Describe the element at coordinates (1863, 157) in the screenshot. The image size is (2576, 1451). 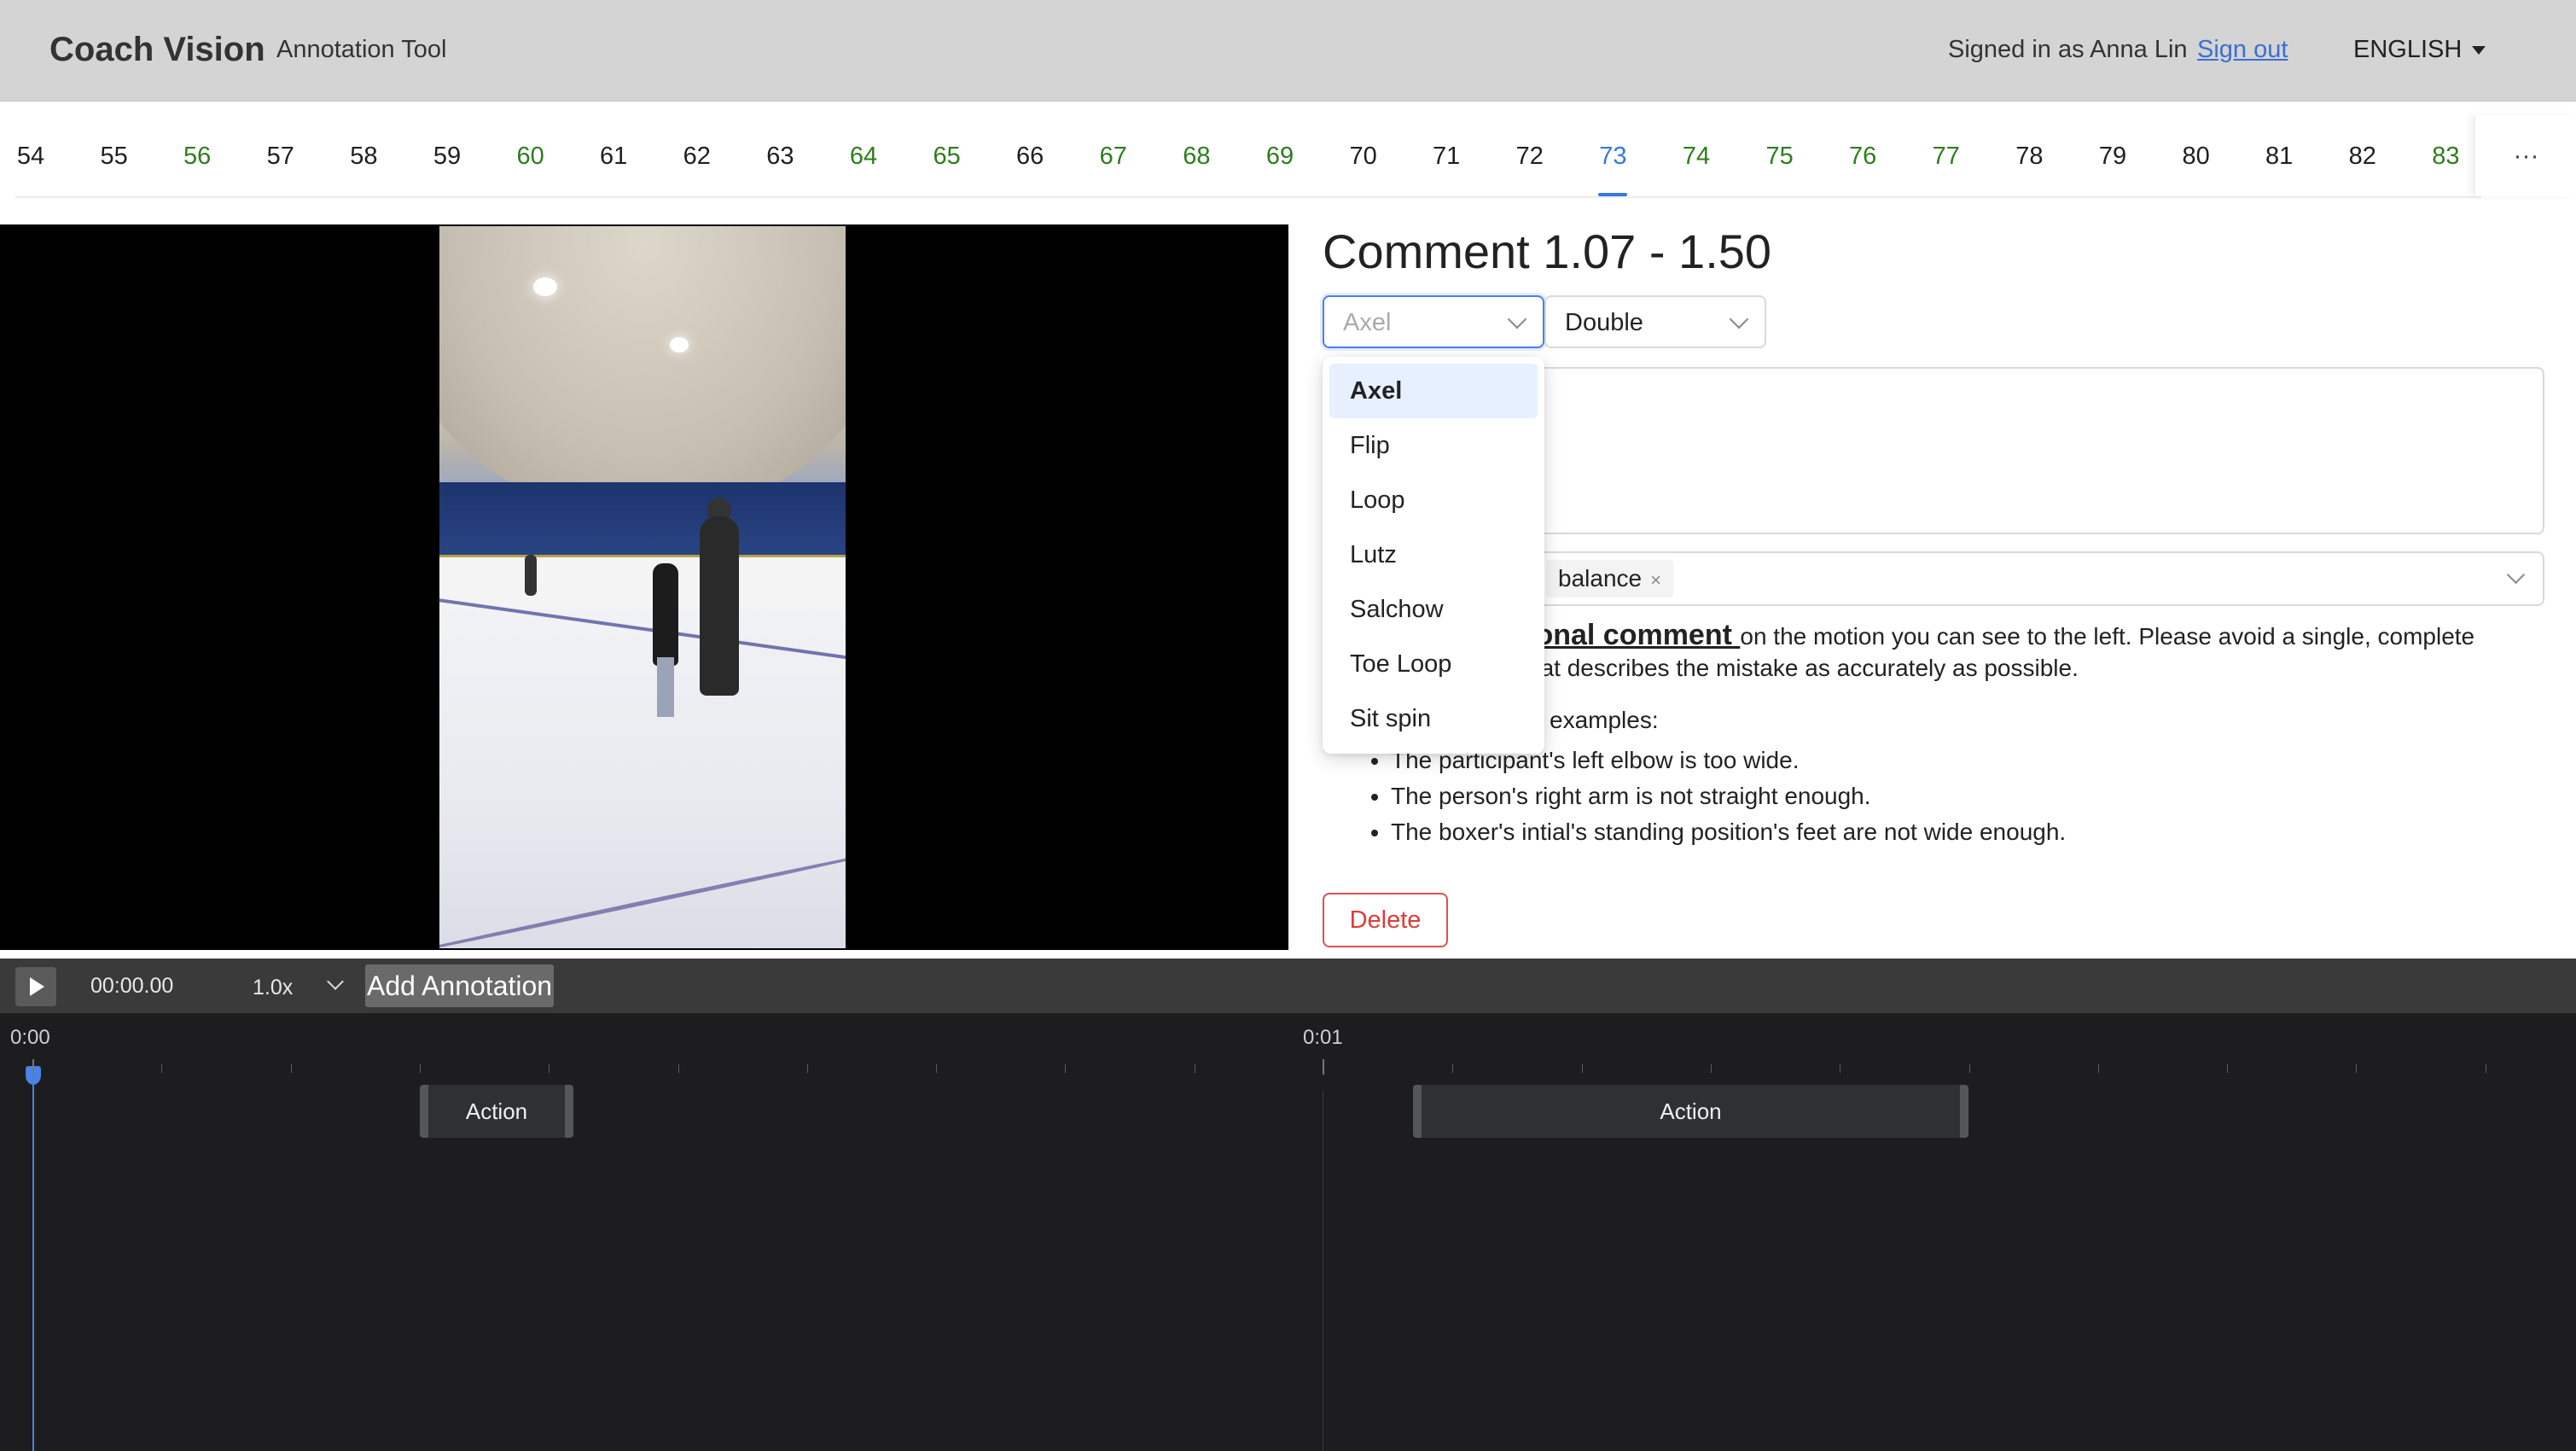
I see `clip-tab-76: 76` at that location.